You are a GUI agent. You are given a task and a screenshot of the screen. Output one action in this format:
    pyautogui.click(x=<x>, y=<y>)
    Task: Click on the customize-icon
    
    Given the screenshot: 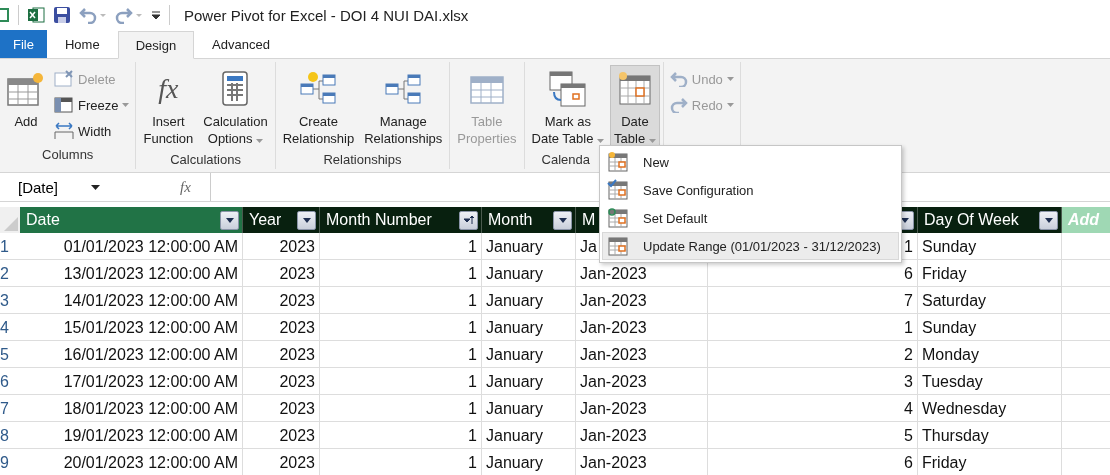 What is the action you would take?
    pyautogui.click(x=156, y=15)
    